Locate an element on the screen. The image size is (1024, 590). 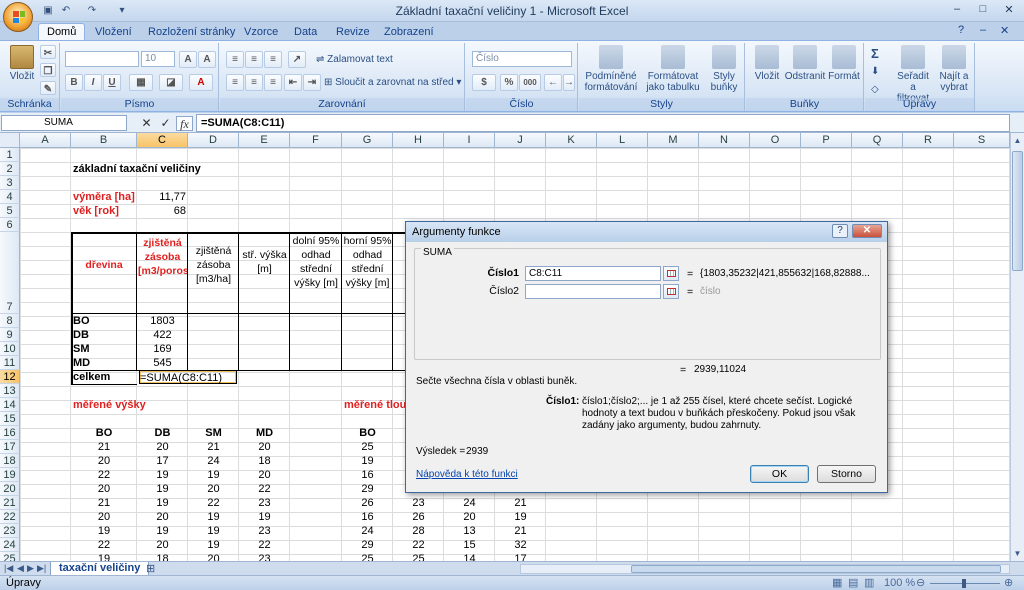
conditional-formatting-button: Podmíněné formátování is located at coordinates (611, 69).